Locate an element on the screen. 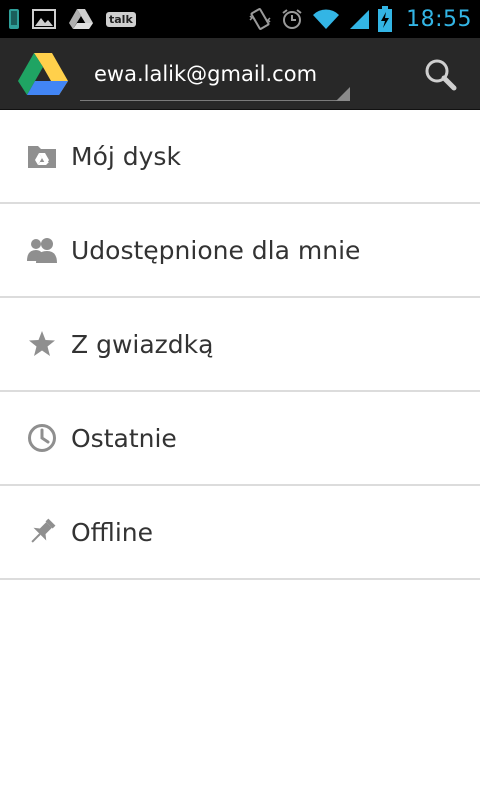 This screenshot has height=800, width=480. drive-notification-icon is located at coordinates (81, 19).